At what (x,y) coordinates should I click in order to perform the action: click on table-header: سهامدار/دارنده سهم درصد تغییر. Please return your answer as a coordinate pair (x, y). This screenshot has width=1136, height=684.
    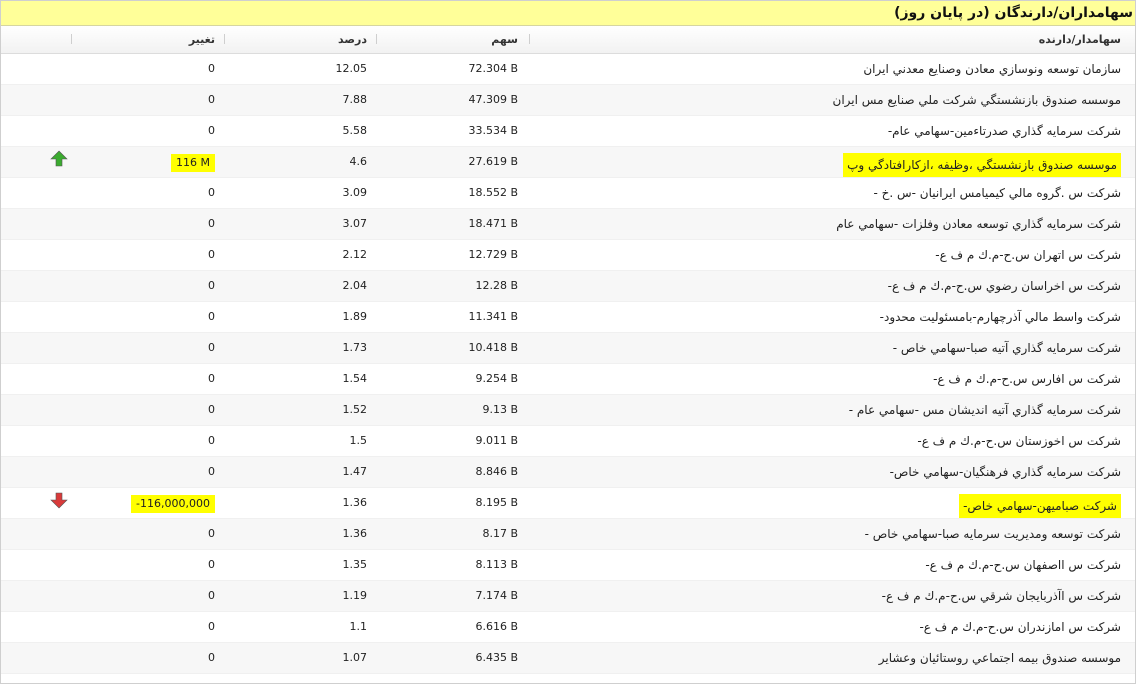
    Looking at the image, I should click on (568, 40).